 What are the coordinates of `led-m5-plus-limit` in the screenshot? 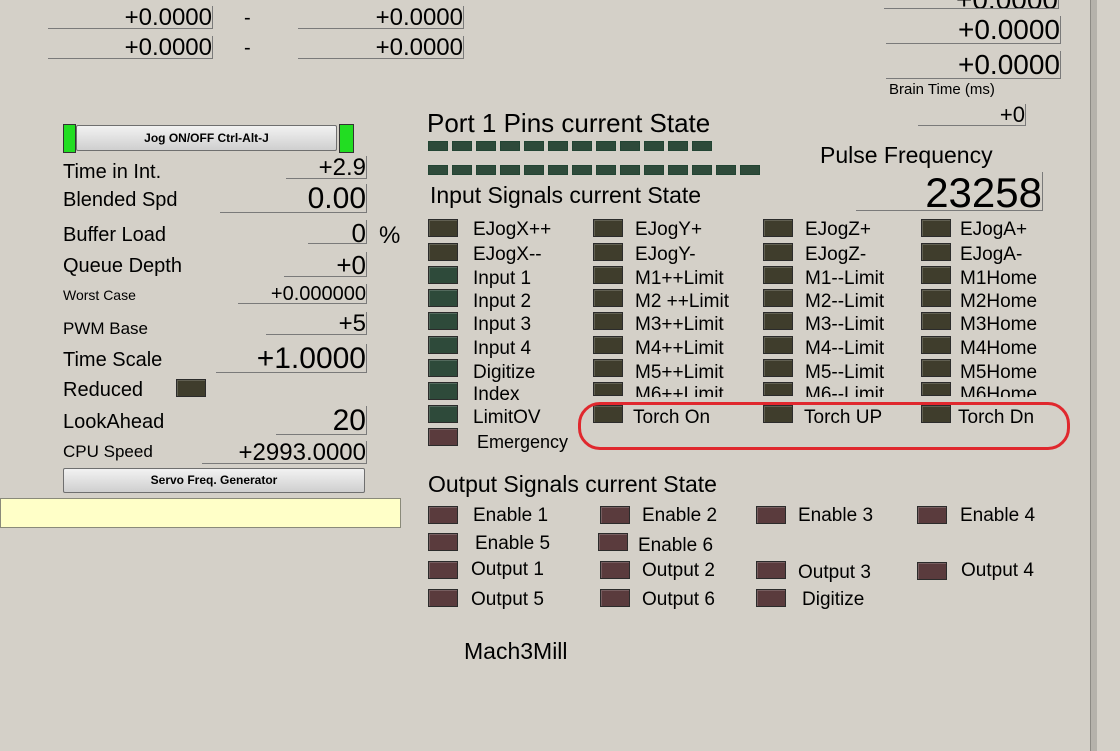 It's located at (608, 368).